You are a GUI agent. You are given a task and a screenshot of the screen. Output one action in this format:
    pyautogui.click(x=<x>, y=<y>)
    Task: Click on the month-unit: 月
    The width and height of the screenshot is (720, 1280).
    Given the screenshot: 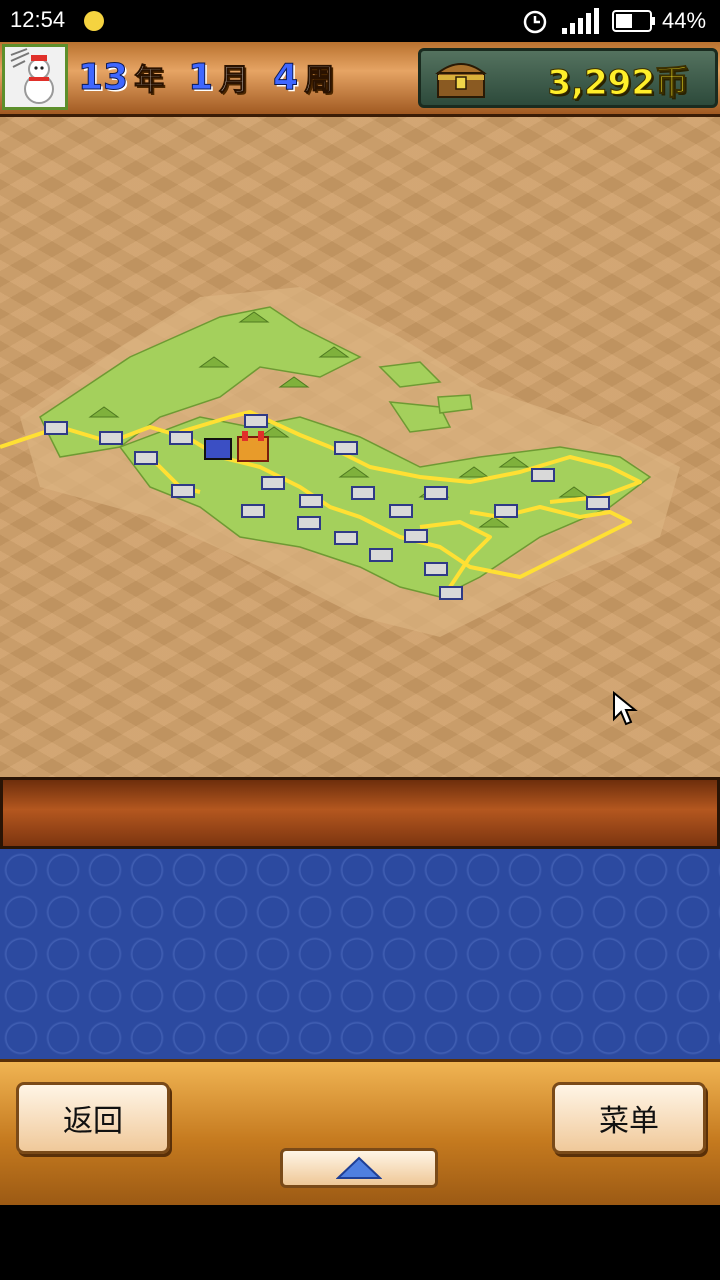 What is the action you would take?
    pyautogui.click(x=234, y=81)
    